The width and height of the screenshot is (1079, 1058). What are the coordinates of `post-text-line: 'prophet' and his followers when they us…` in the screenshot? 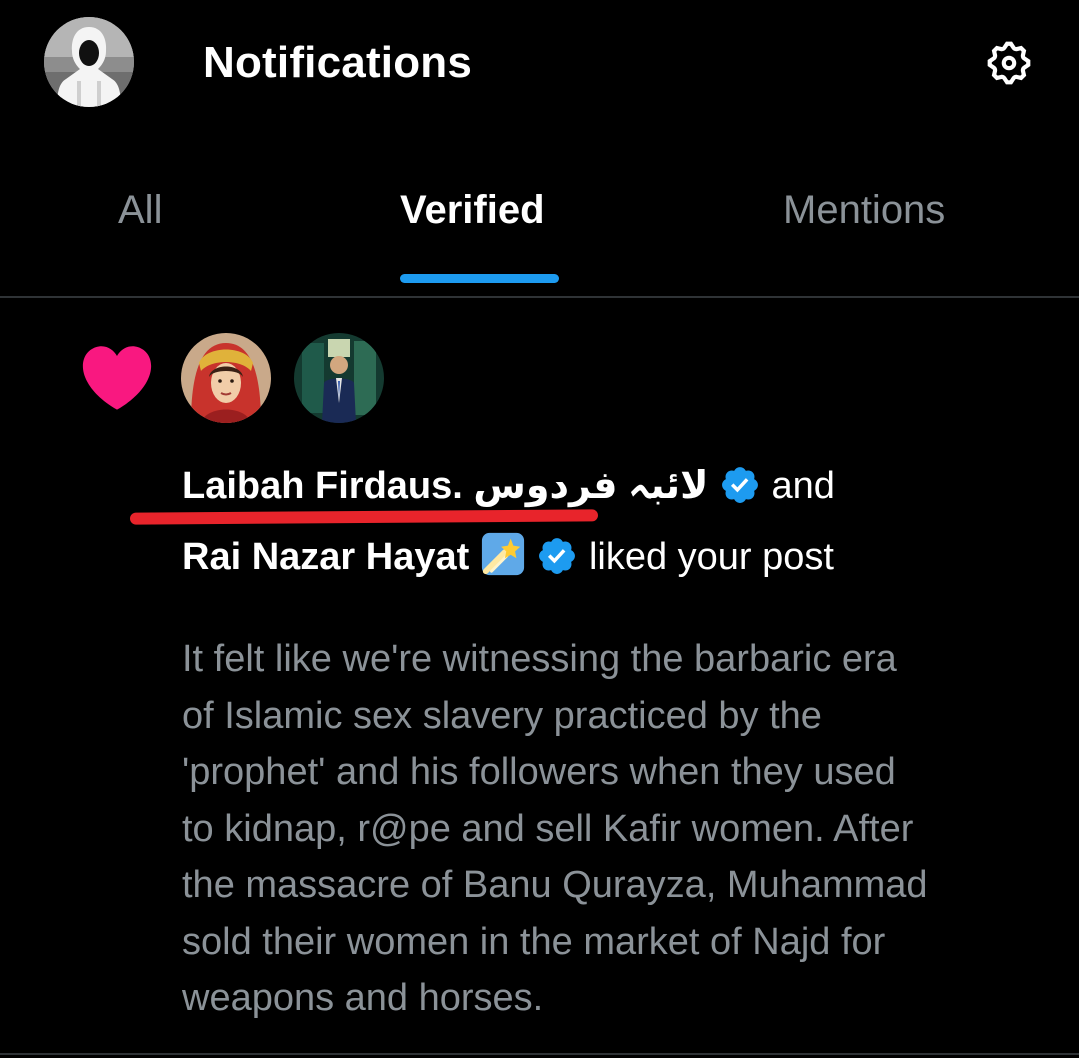 It's located at (539, 772).